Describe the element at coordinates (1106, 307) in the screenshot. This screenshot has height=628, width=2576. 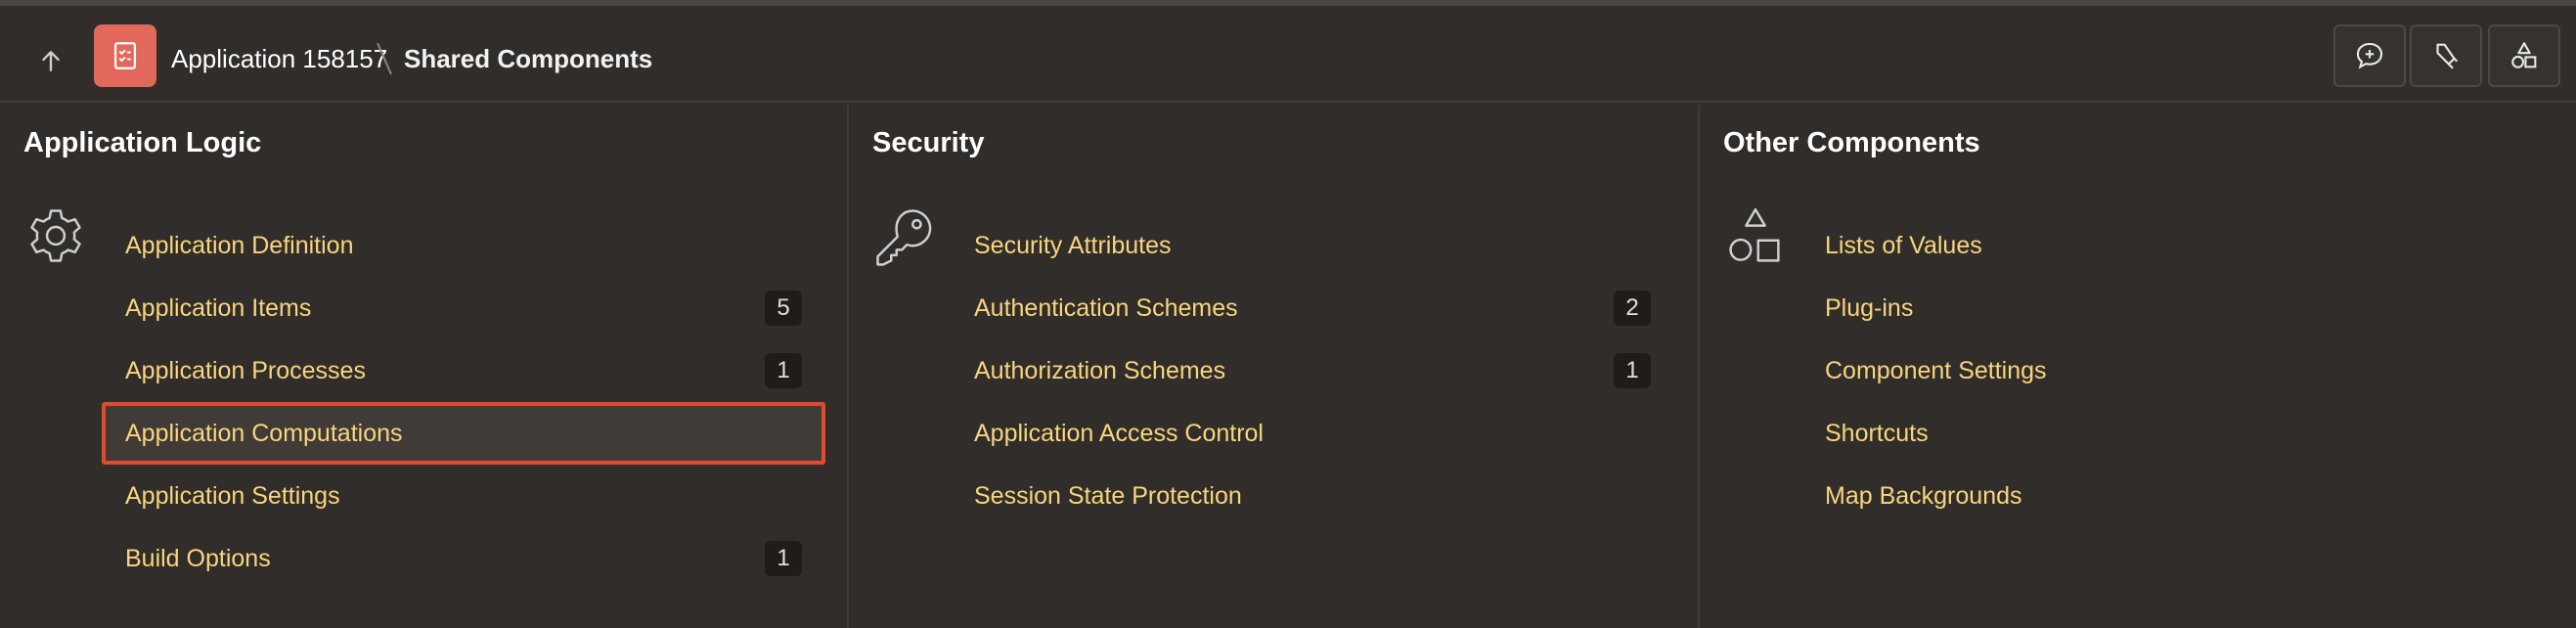
I see `link-label: Authentication Schemes` at that location.